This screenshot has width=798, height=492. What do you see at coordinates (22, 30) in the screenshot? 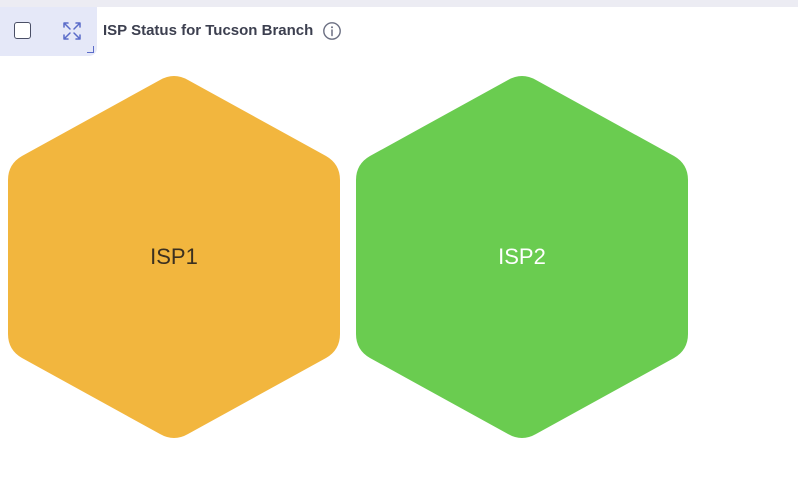
I see `select-checkbox` at bounding box center [22, 30].